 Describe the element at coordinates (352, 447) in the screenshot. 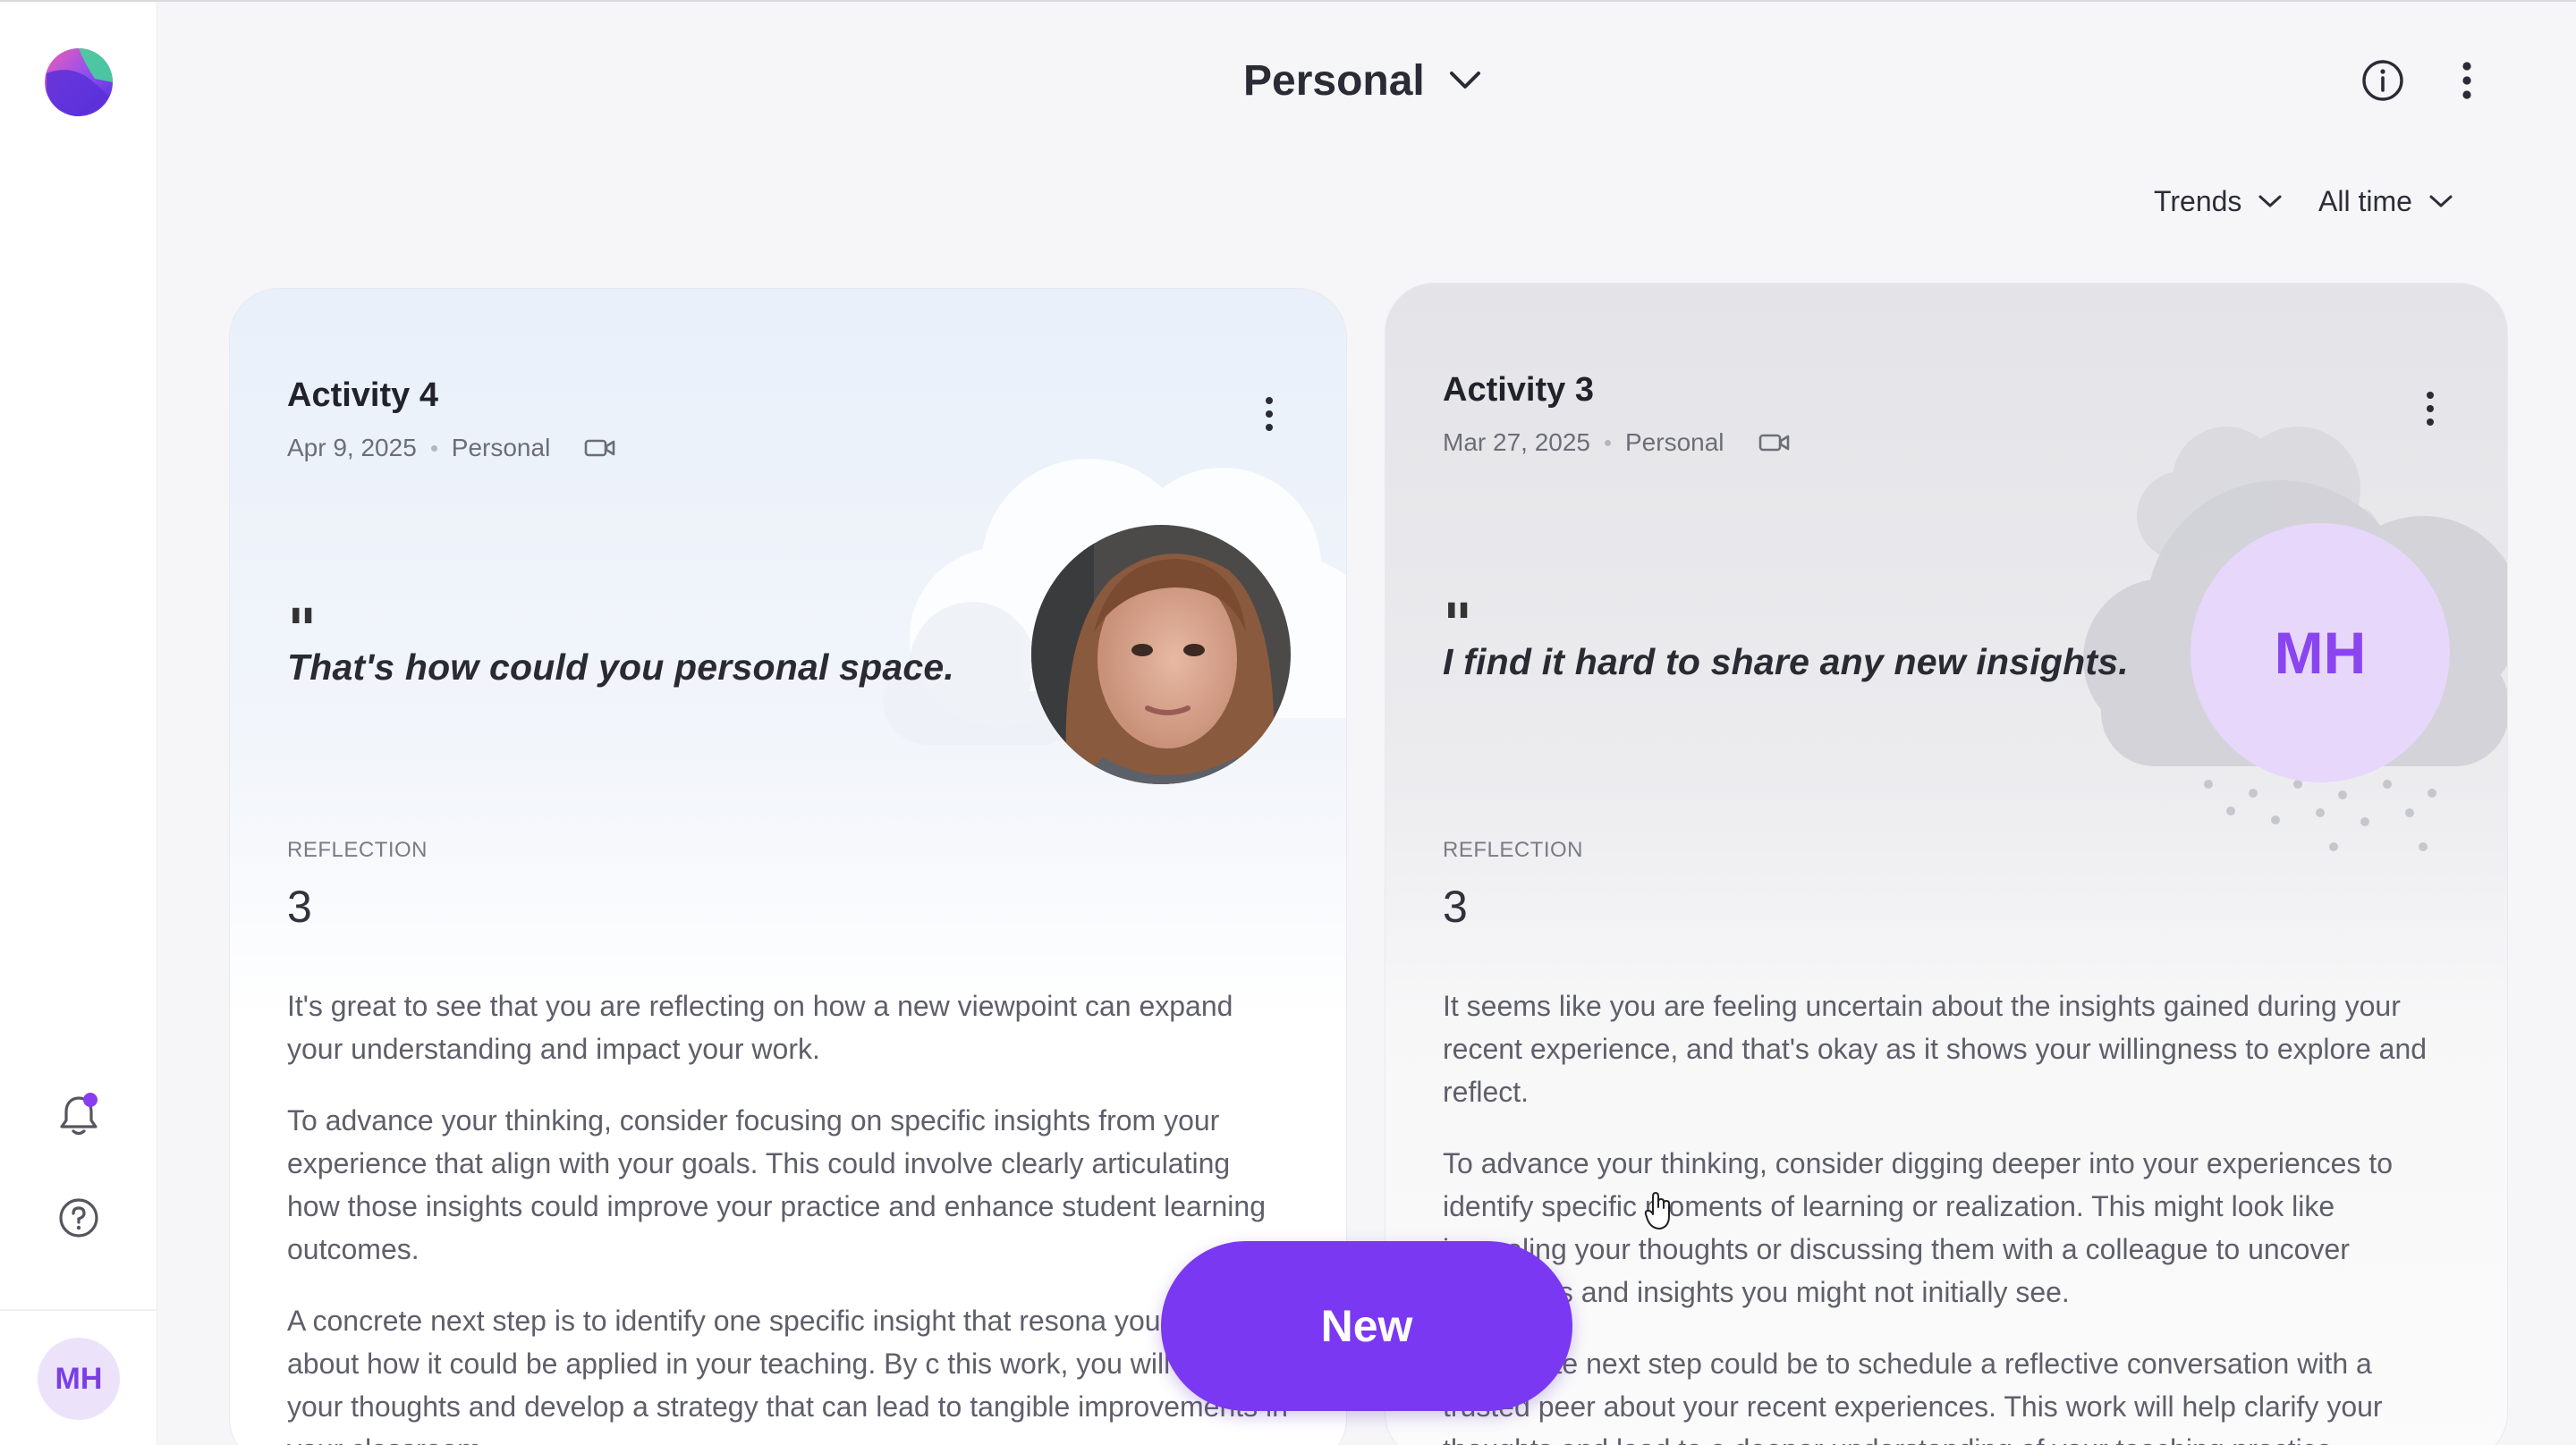

I see `activity-date: Apr 9, 2025` at that location.